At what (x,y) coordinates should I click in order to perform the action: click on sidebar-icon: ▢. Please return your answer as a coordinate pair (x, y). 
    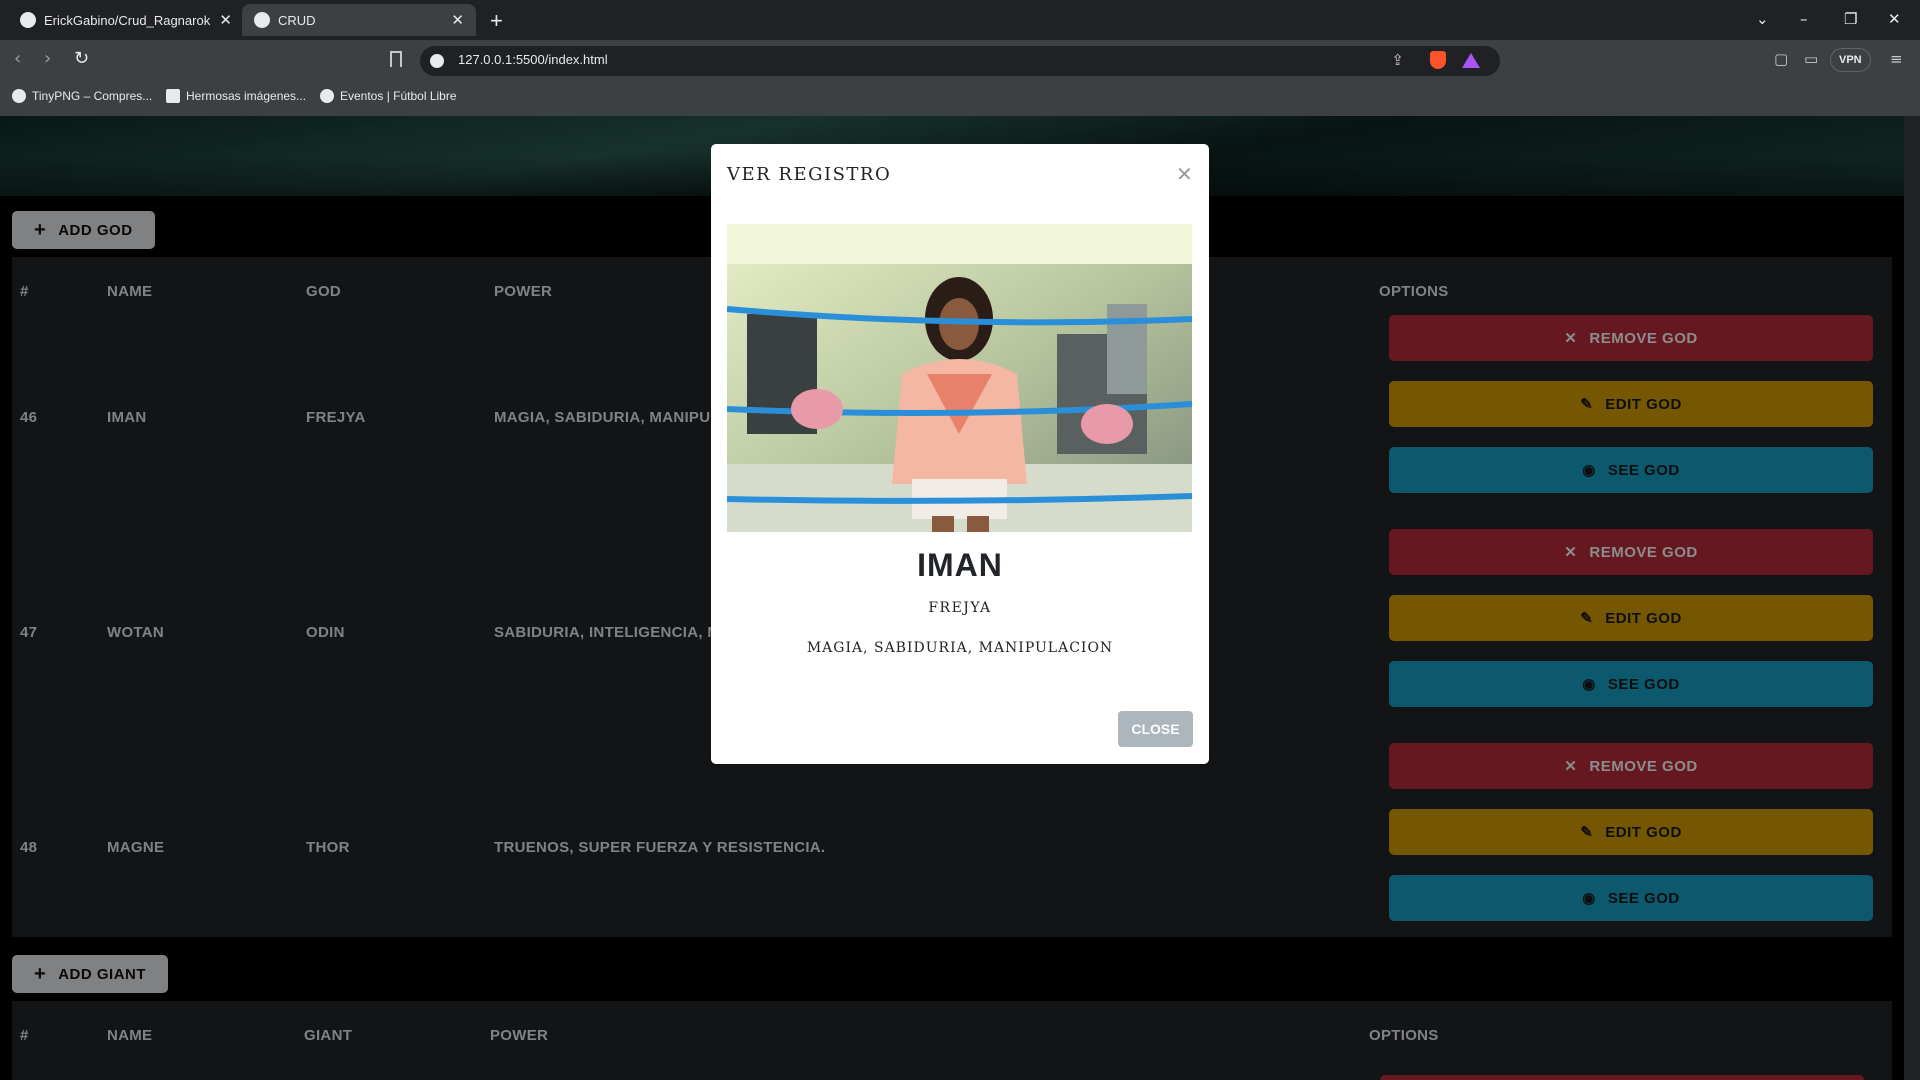
    Looking at the image, I should click on (1781, 59).